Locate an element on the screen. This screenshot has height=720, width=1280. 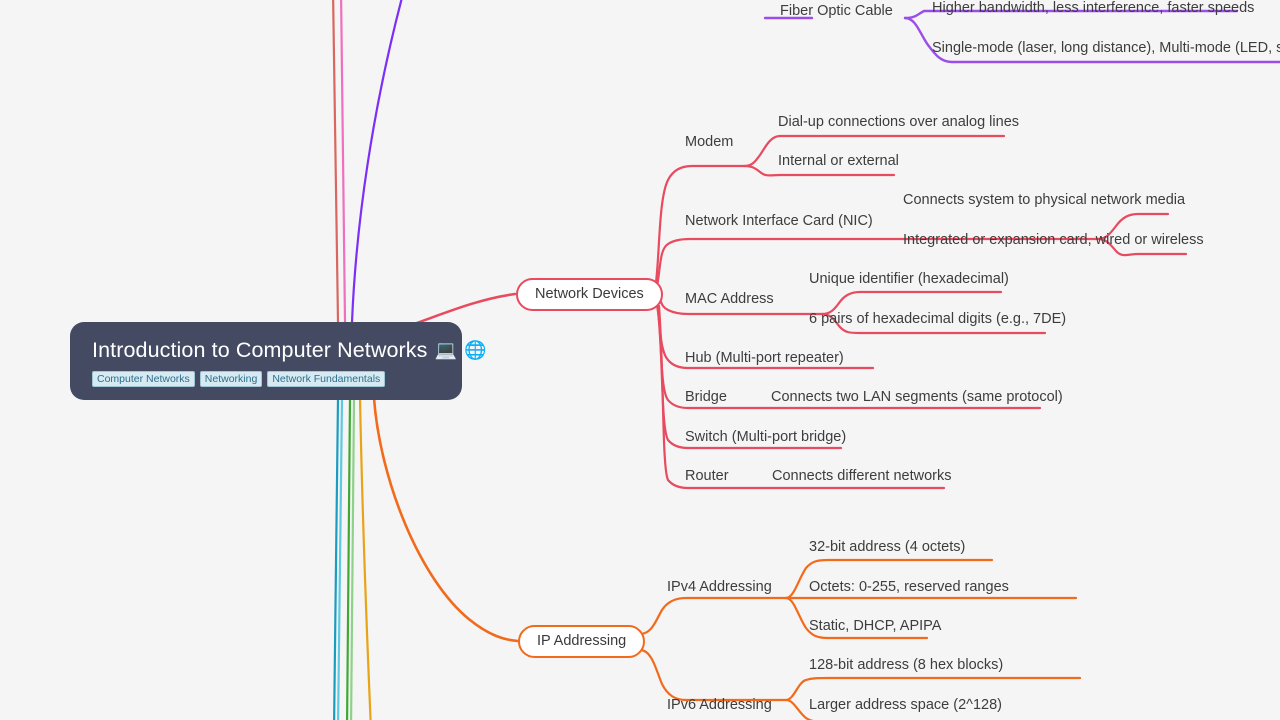
node-ipv6-detail-larger-space: Larger address space (2^128) is located at coordinates (905, 705).